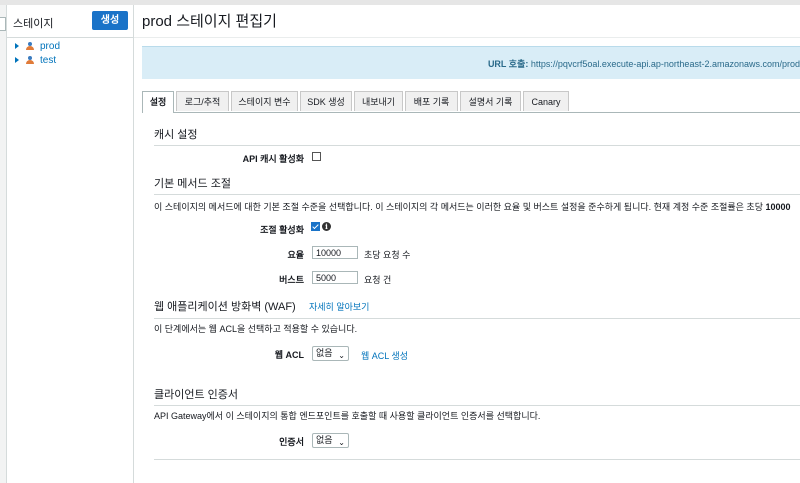 The width and height of the screenshot is (800, 483). Describe the element at coordinates (378, 280) in the screenshot. I see `burst-unit: 요청 건` at that location.